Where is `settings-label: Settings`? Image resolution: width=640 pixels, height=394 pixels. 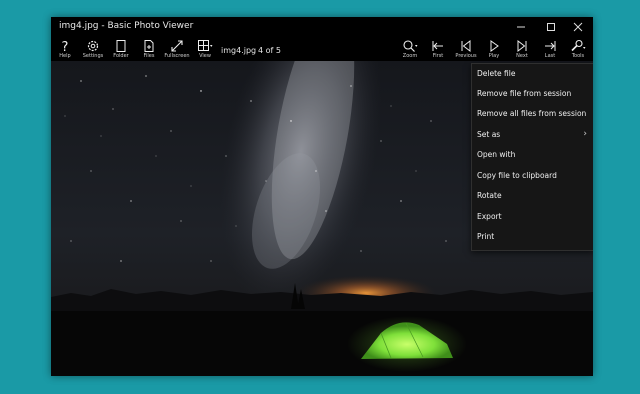
settings-label: Settings is located at coordinates (93, 56).